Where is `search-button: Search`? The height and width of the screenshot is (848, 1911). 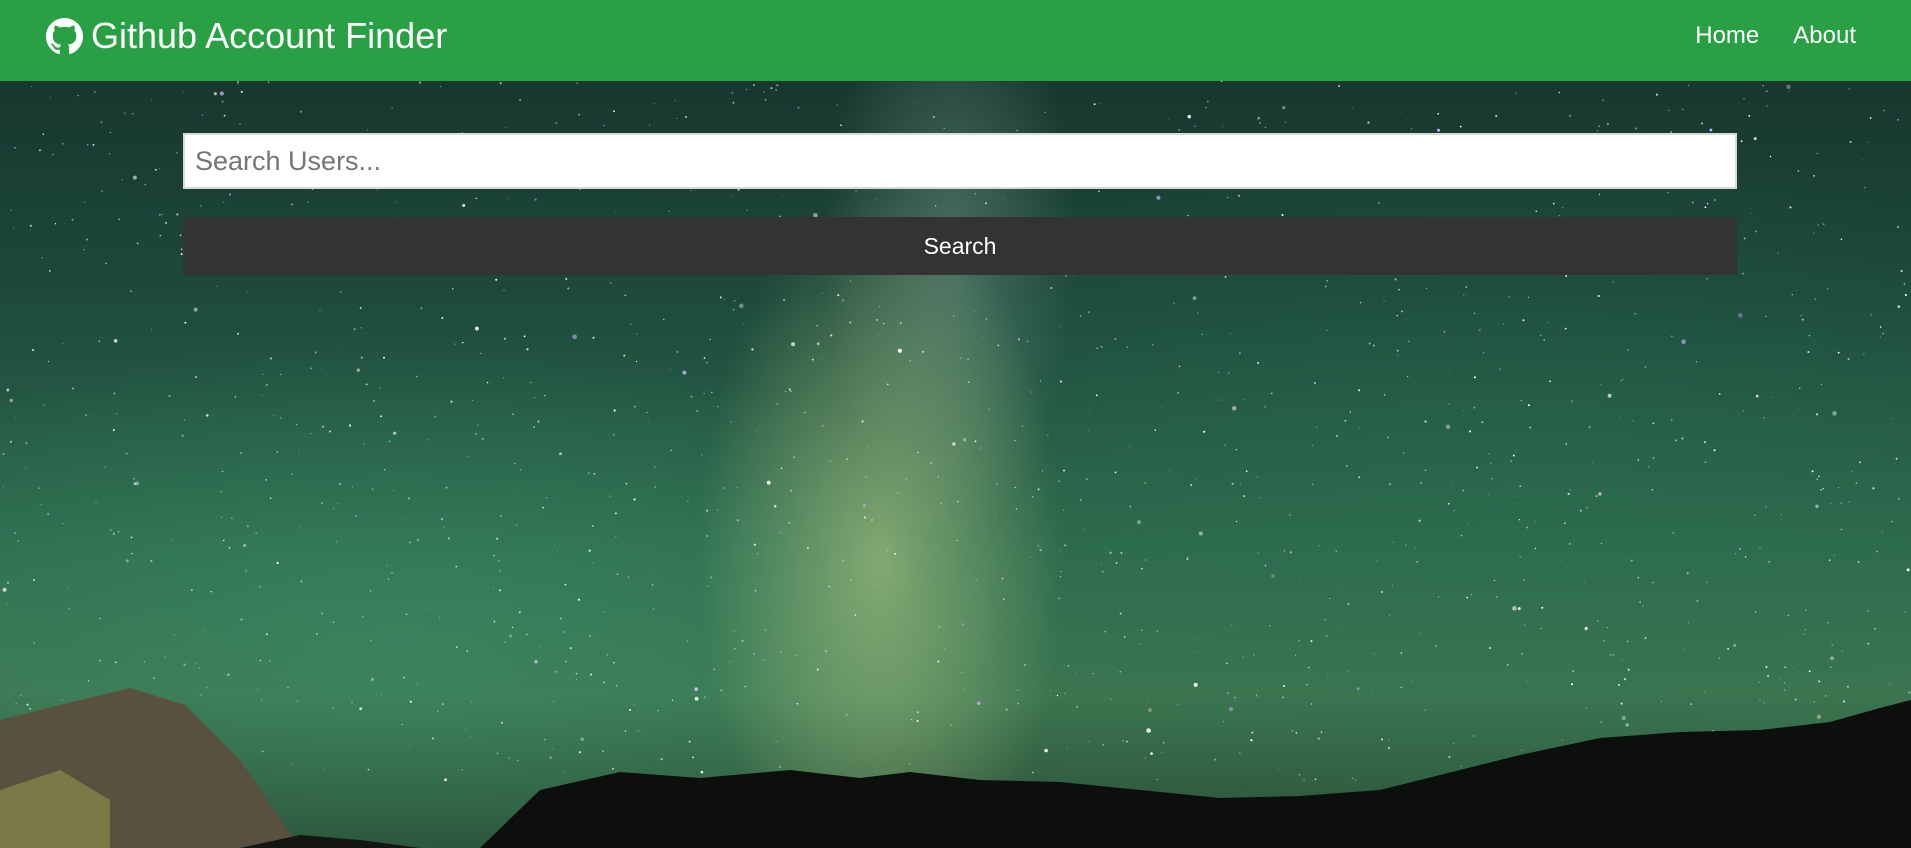 search-button: Search is located at coordinates (960, 246).